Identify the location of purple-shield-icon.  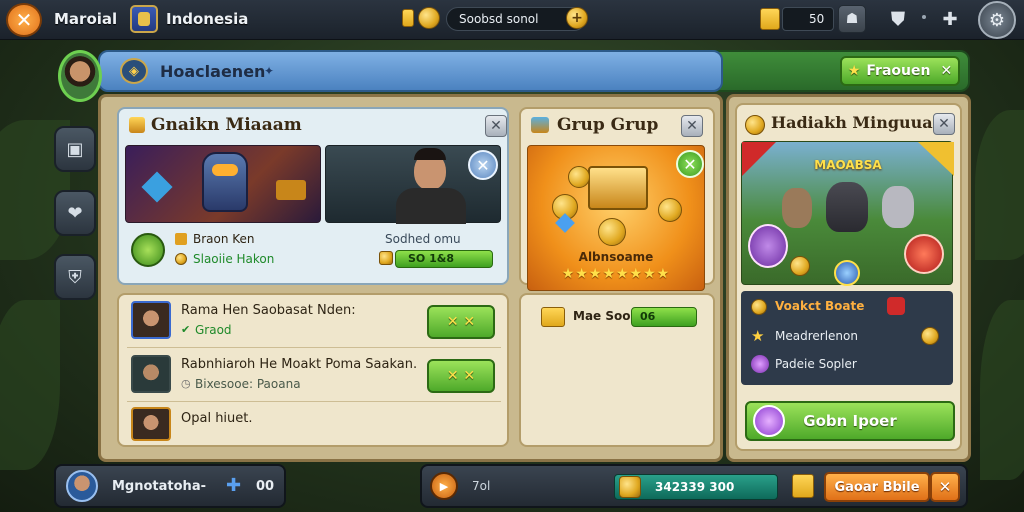
(768, 246).